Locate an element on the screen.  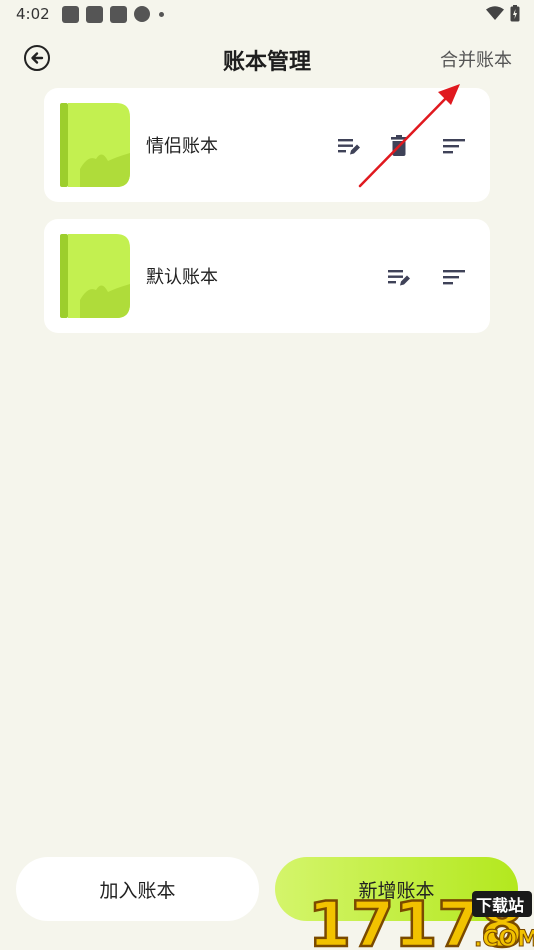
status-bar: 4:02 is located at coordinates (267, 14).